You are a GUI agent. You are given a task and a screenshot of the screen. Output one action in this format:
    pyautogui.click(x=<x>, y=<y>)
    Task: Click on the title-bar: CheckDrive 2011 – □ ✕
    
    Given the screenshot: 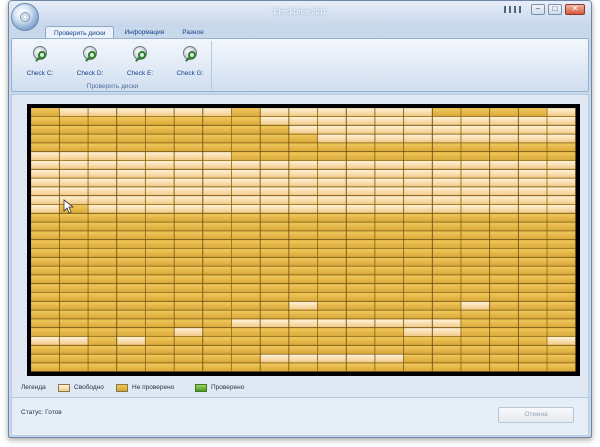 What is the action you would take?
    pyautogui.click(x=300, y=14)
    